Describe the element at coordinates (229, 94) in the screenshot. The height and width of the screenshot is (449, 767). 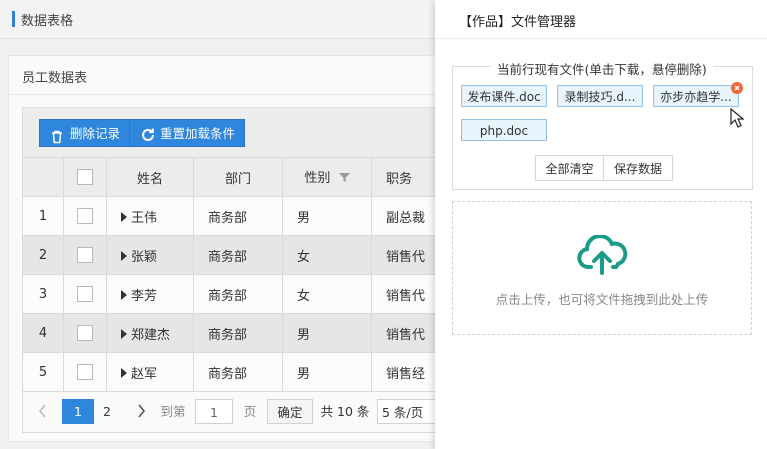
I see `panel-divider` at that location.